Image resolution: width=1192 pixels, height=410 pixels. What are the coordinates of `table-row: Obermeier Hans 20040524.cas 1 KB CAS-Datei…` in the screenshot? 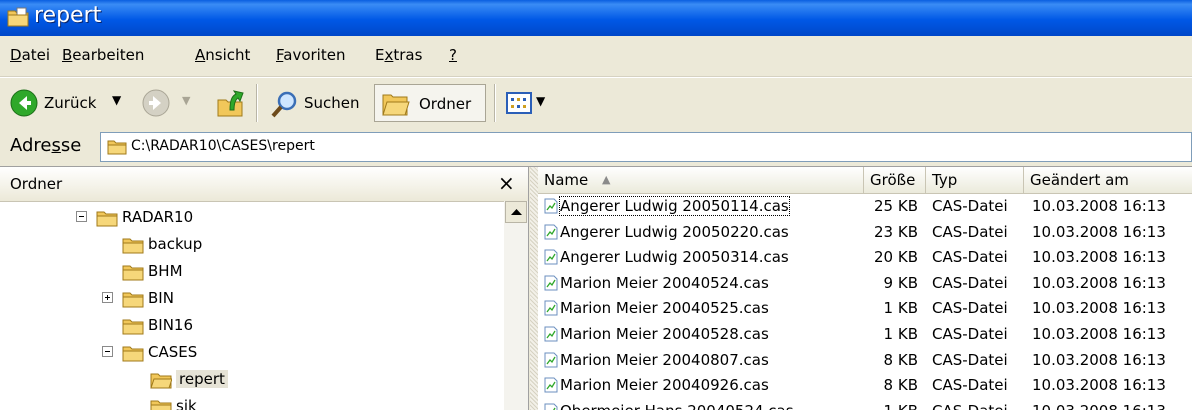 It's located at (865, 404).